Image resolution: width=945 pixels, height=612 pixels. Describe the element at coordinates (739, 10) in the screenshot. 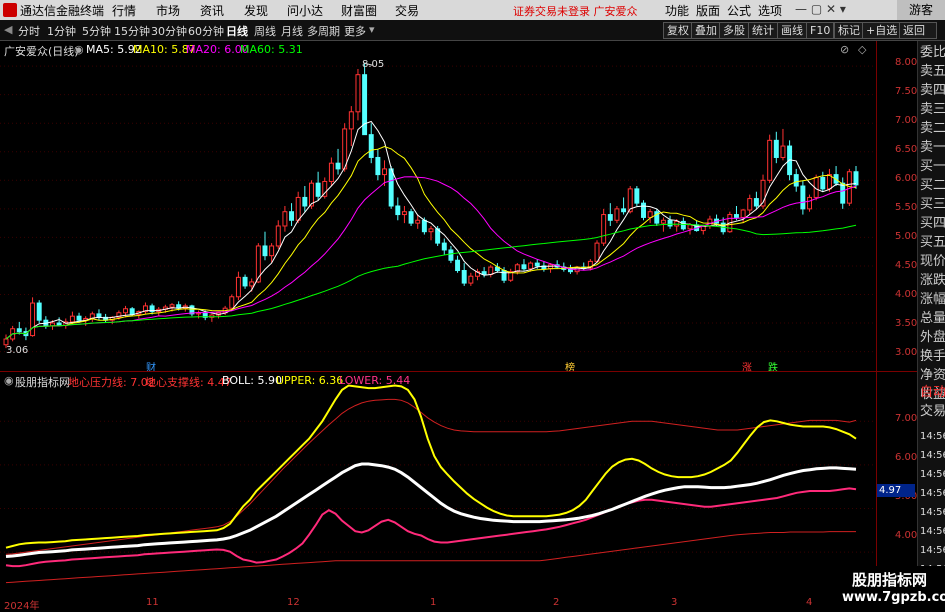

I see `menu-item-gongshi: 公式` at that location.